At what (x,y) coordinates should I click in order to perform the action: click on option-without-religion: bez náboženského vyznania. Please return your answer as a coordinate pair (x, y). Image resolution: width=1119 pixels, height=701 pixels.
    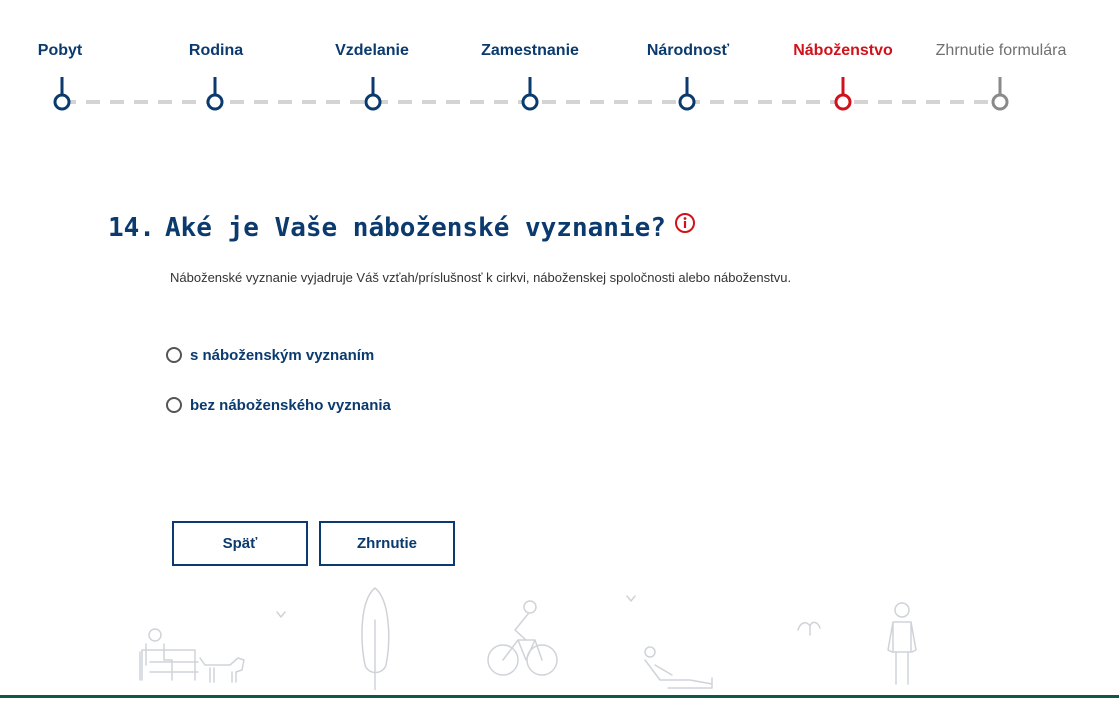
    Looking at the image, I should click on (278, 405).